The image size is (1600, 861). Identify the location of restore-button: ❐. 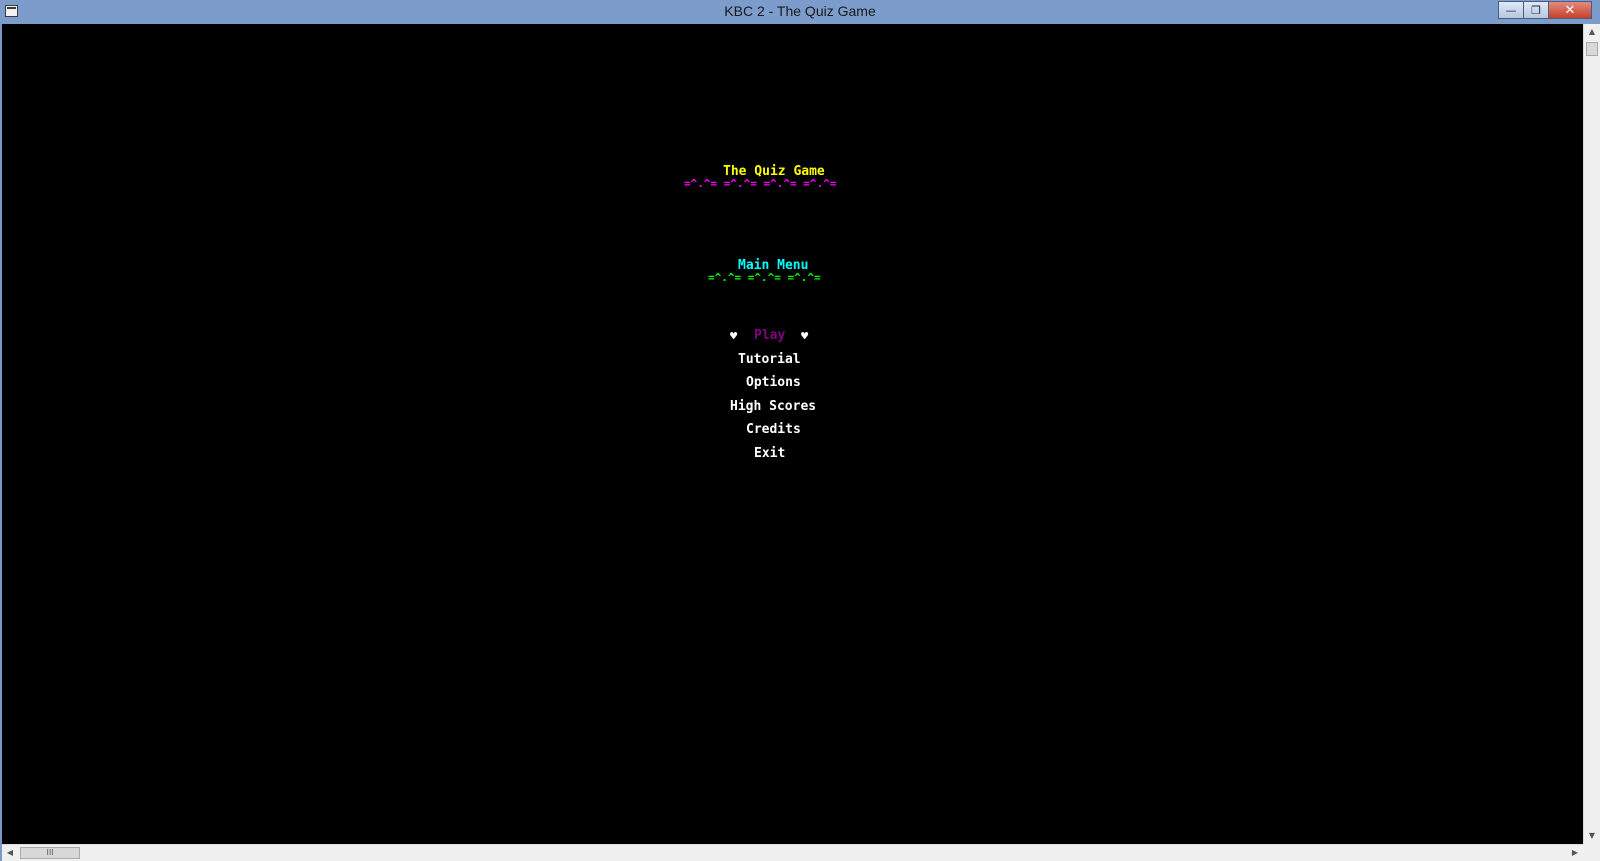
(1536, 10).